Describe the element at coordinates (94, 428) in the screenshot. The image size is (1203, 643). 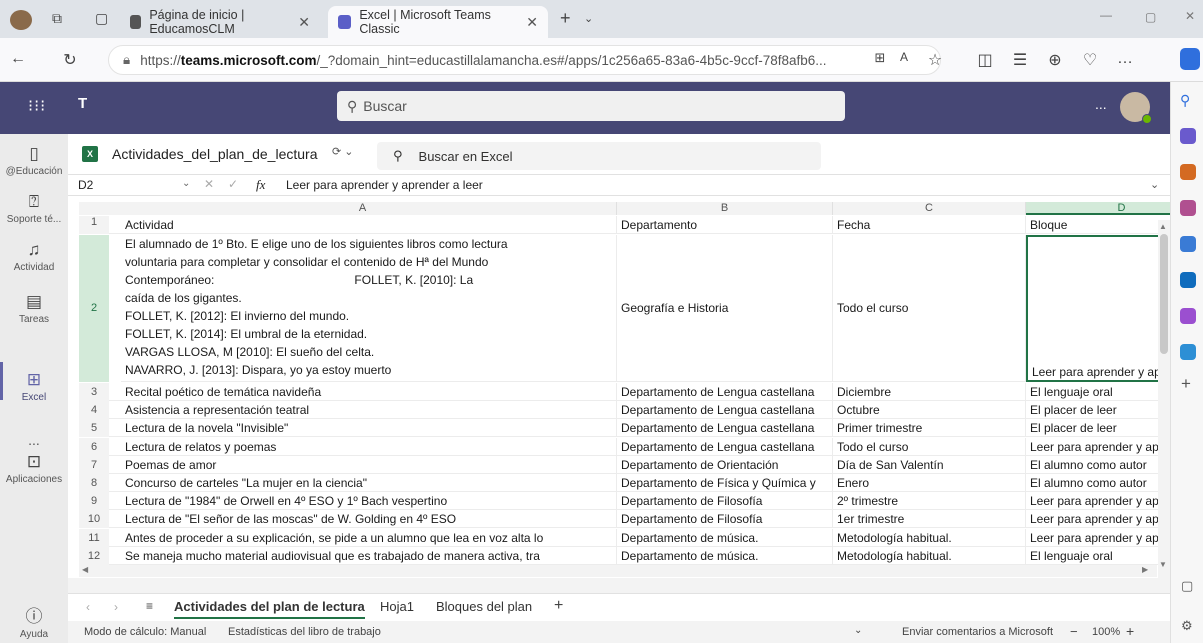
I see `row-header: 5` at that location.